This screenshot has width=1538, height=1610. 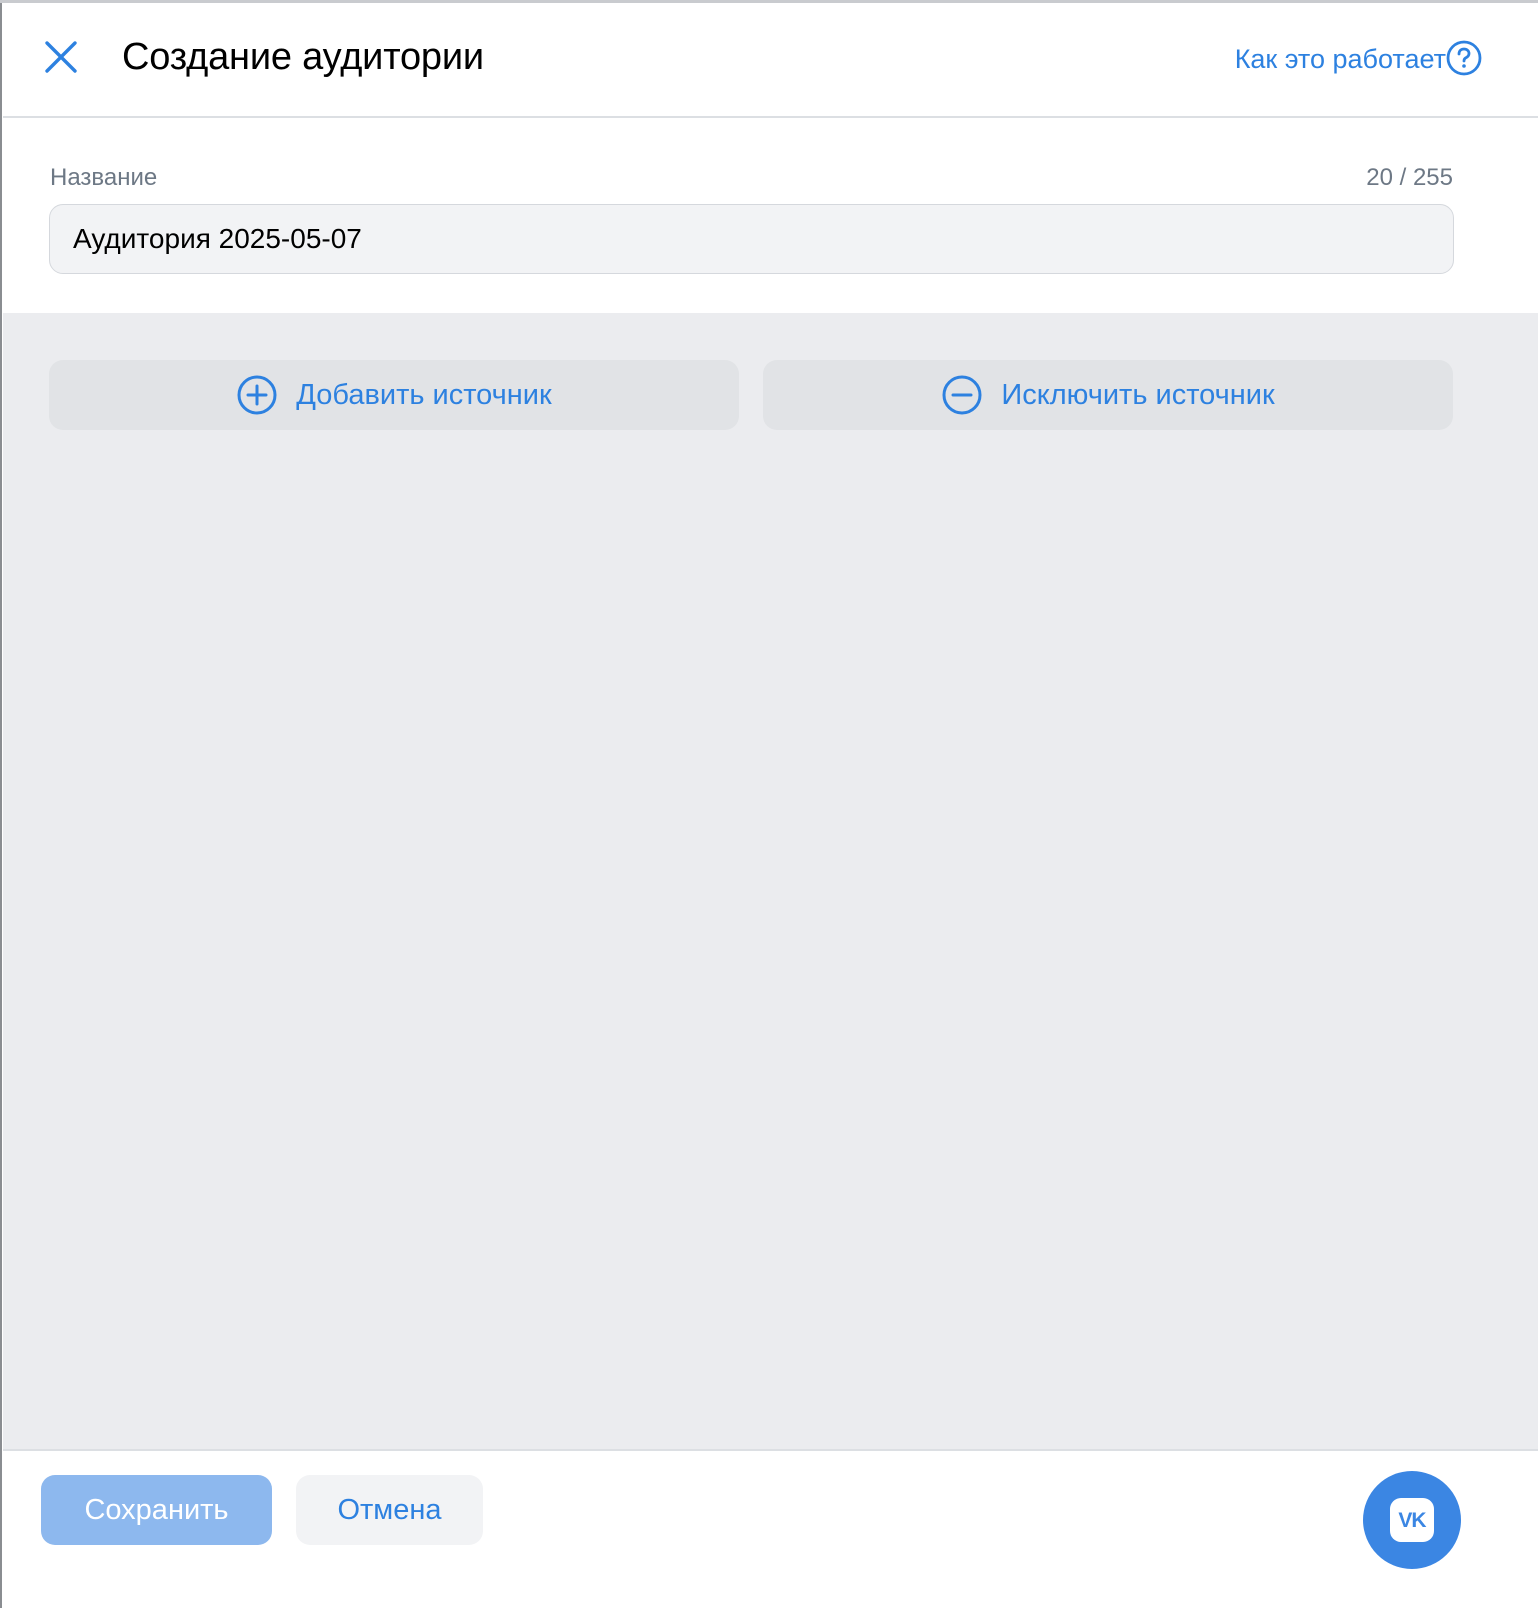 I want to click on plus-circle-icon, so click(x=257, y=395).